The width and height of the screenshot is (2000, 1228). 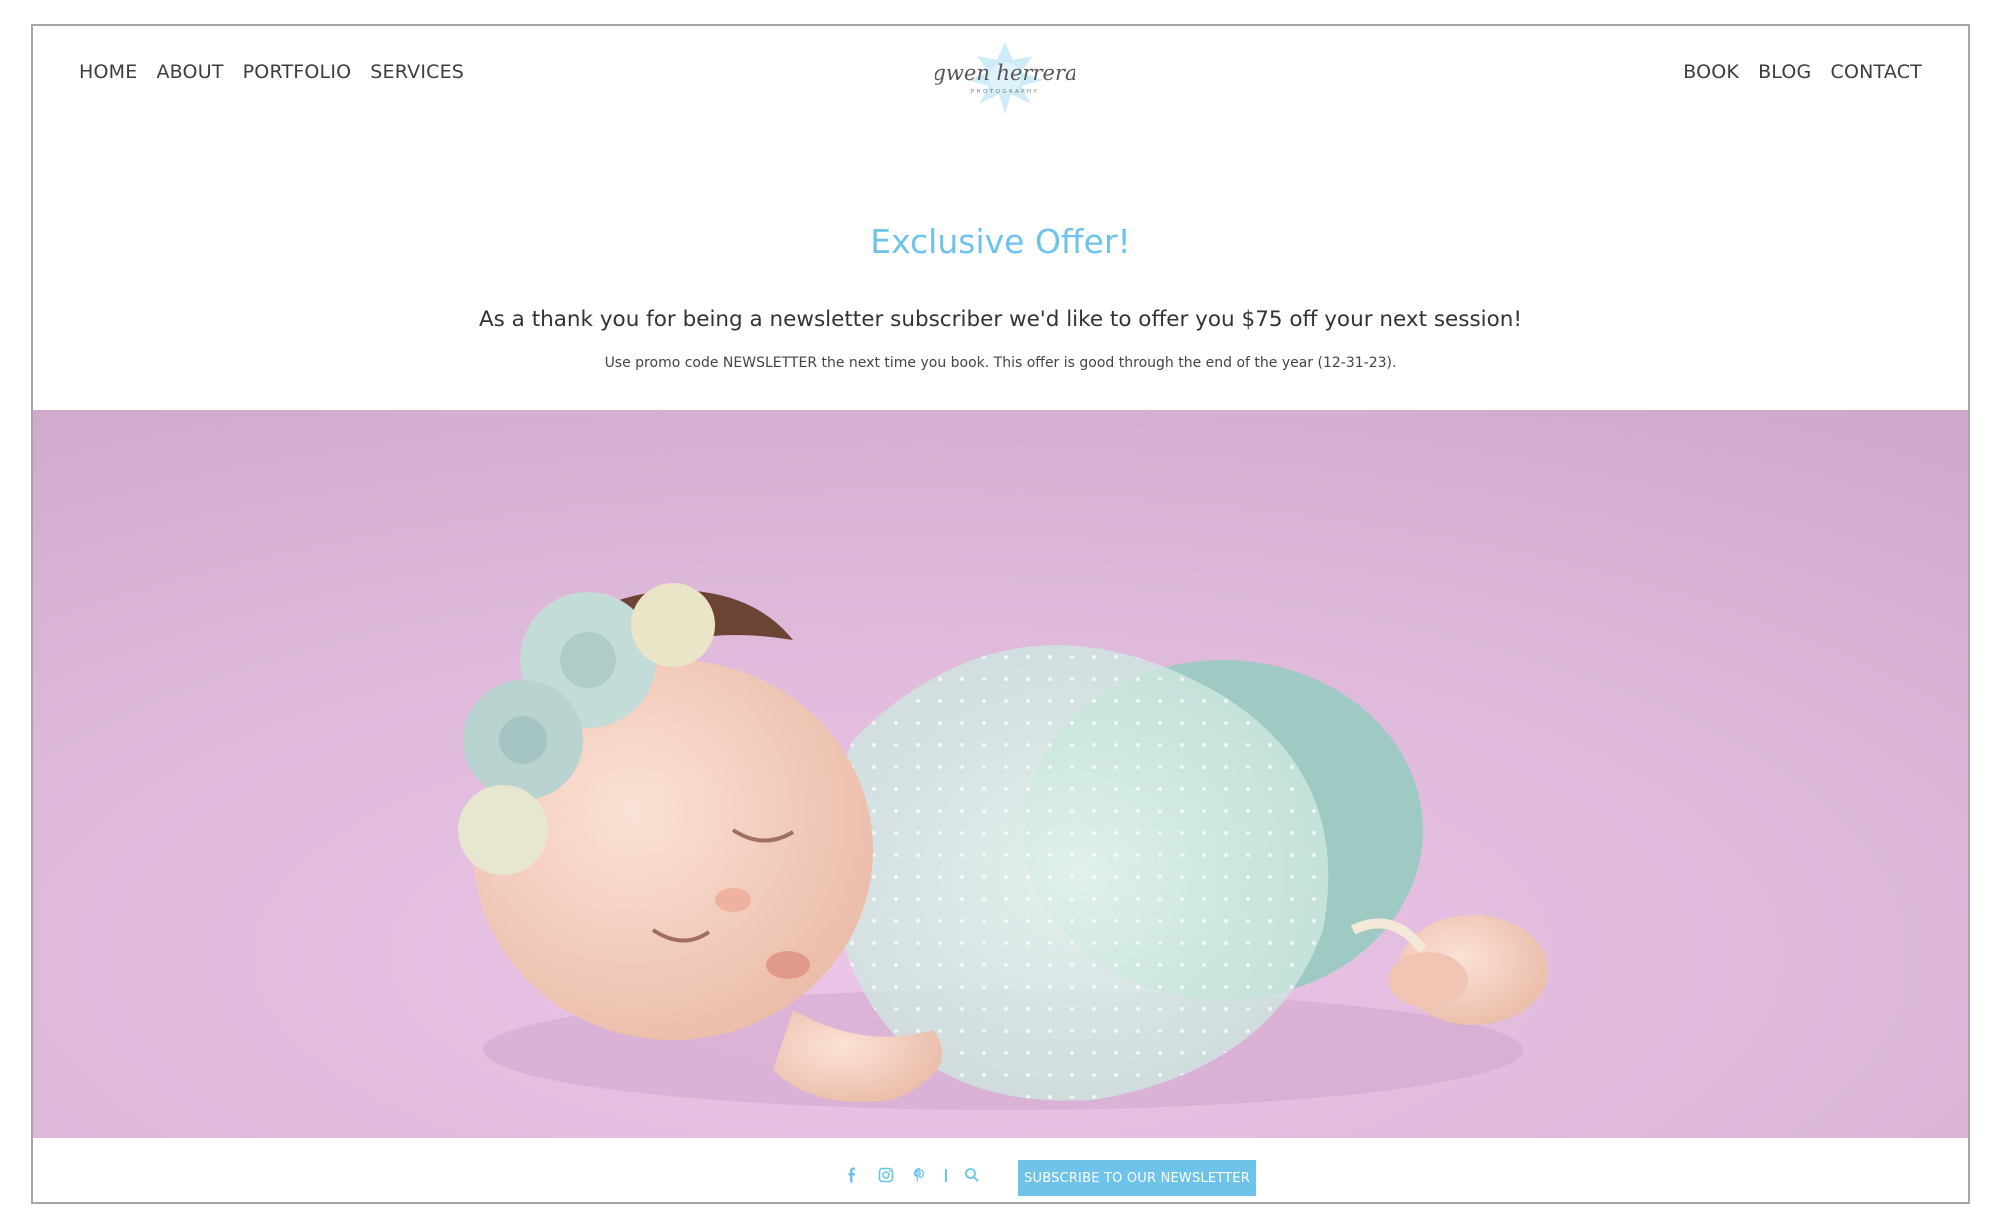 I want to click on nav-item-about: ABOUT, so click(x=189, y=72).